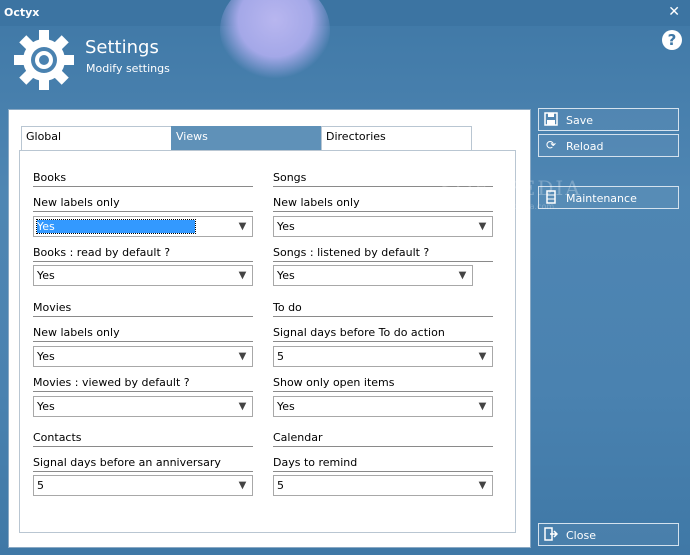  Describe the element at coordinates (143, 439) in the screenshot. I see `contacts-heading: Contacts` at that location.